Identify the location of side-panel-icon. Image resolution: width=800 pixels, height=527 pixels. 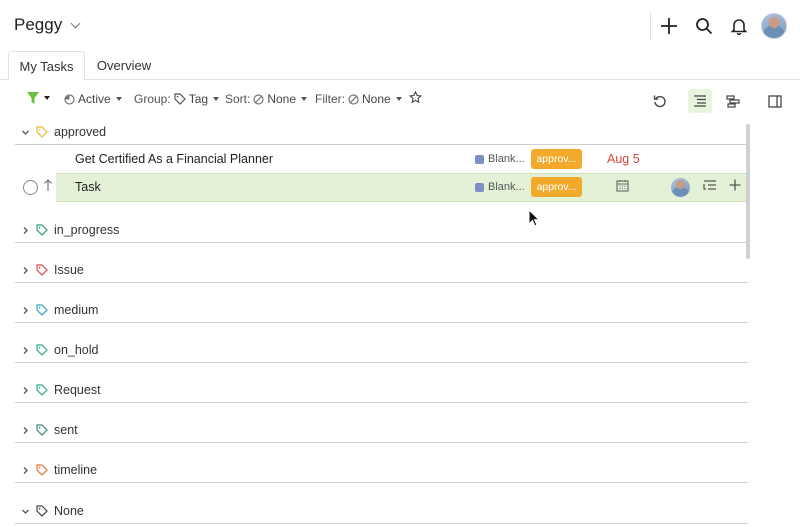
(775, 101).